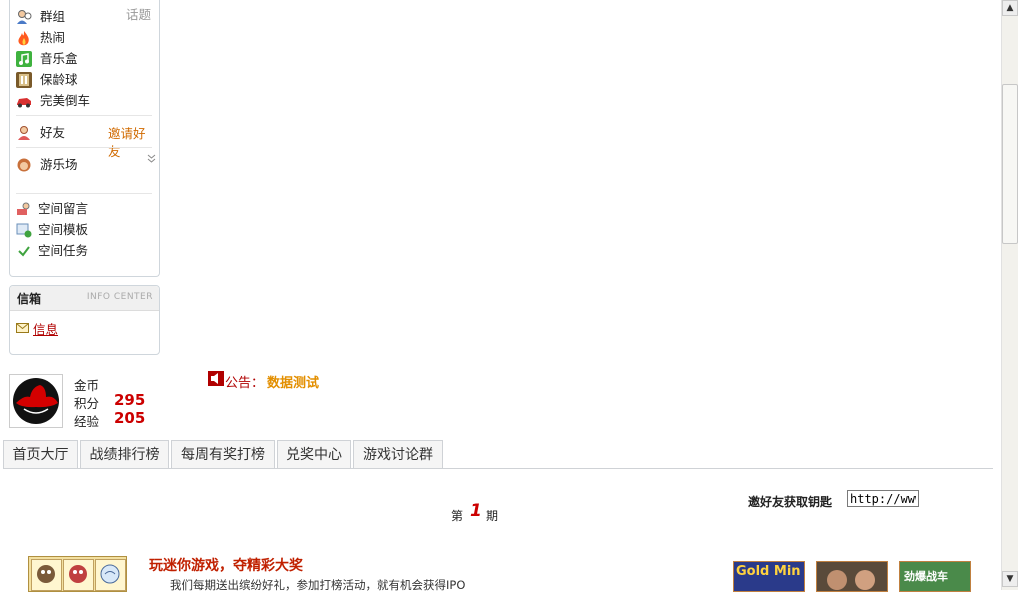 The image size is (1018, 593). I want to click on fire-icon, so click(24, 38).